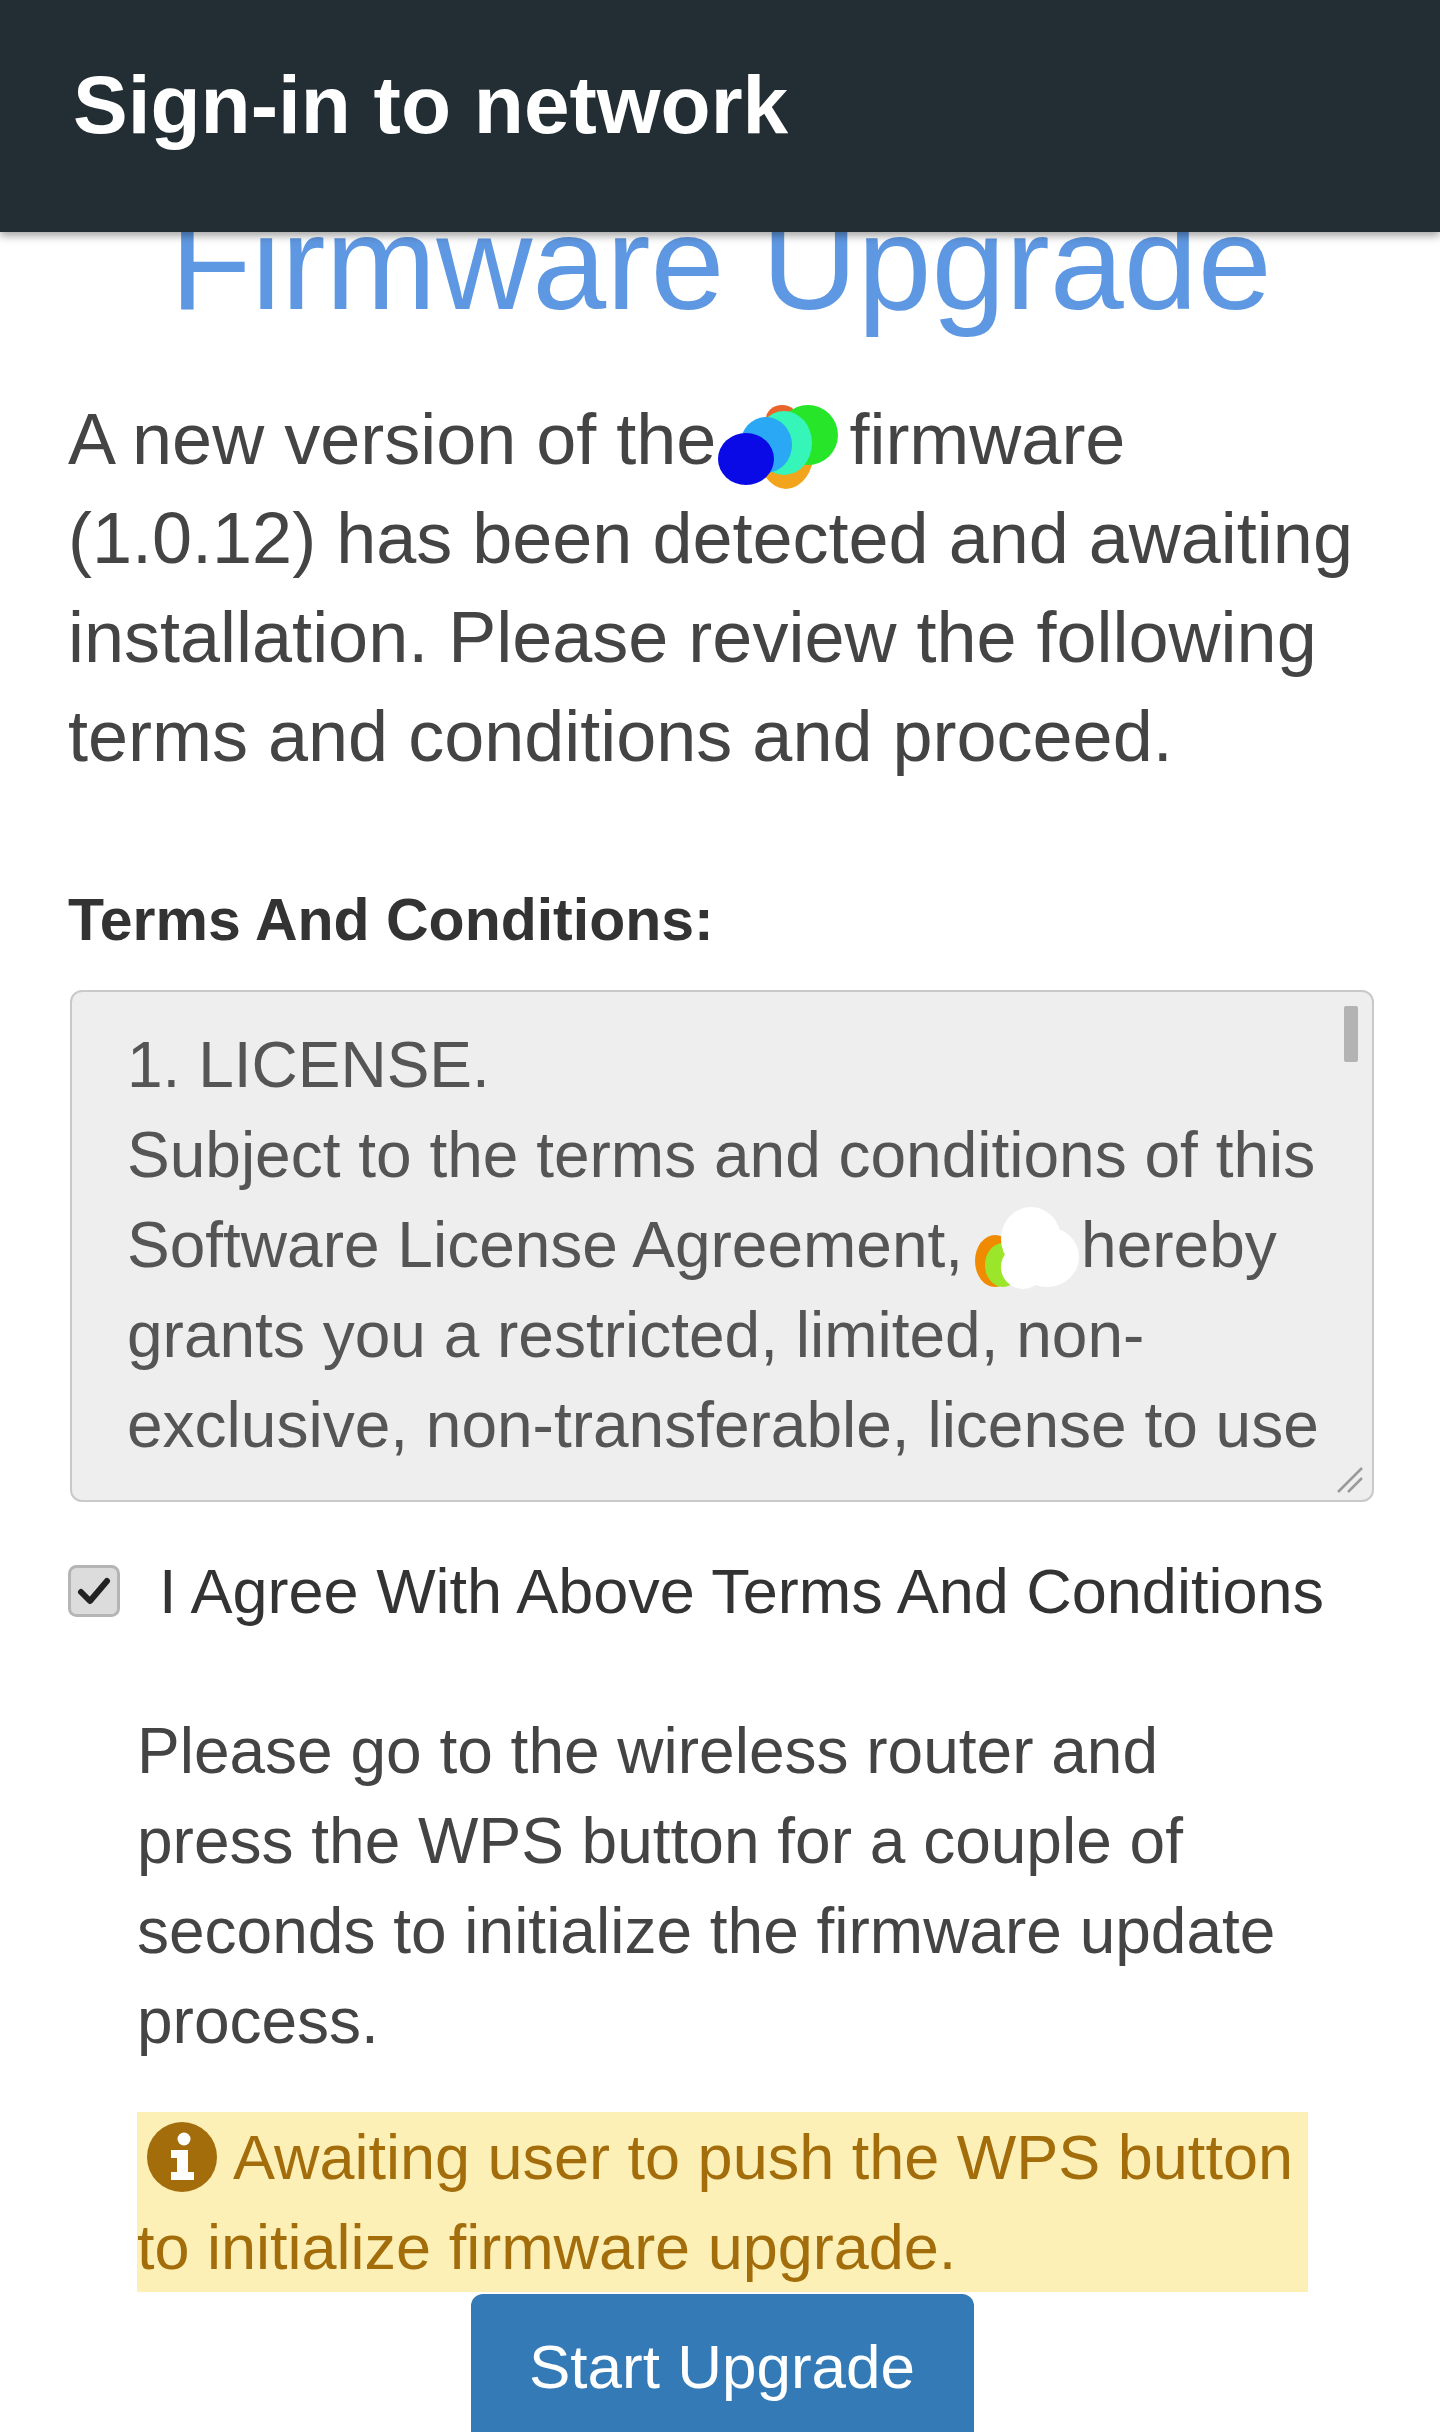 The width and height of the screenshot is (1440, 2432). What do you see at coordinates (392, 439) in the screenshot?
I see `intro-text: A new version of the` at bounding box center [392, 439].